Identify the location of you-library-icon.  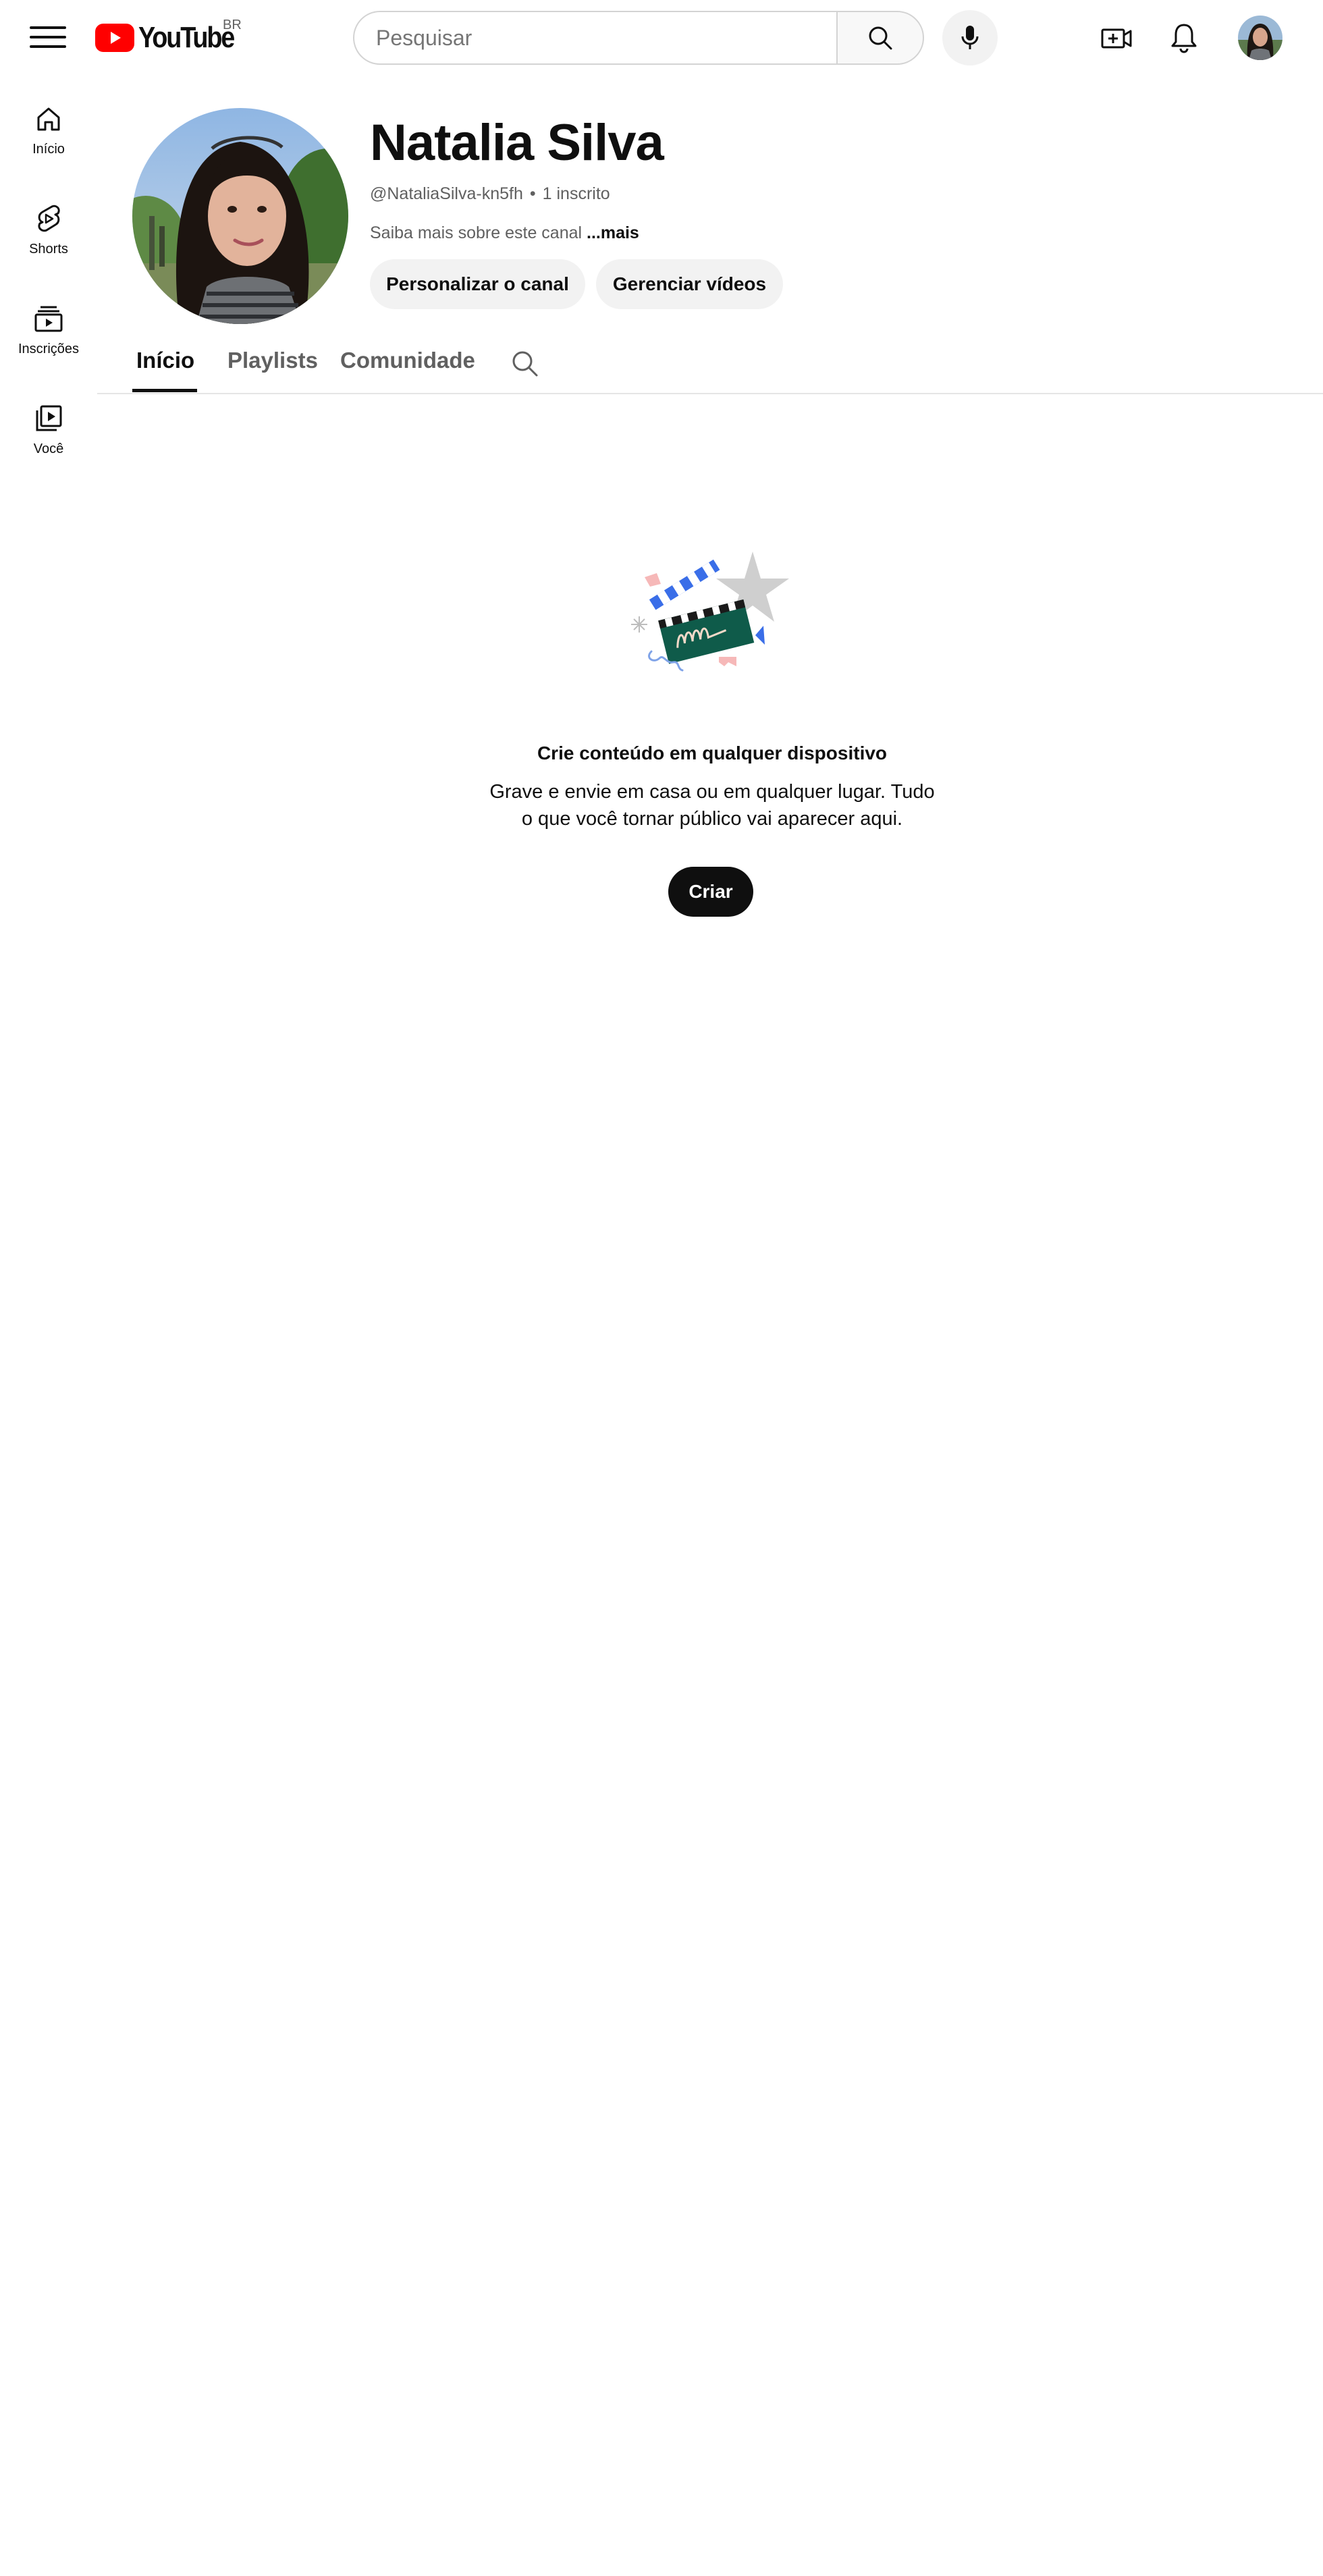
(48, 418).